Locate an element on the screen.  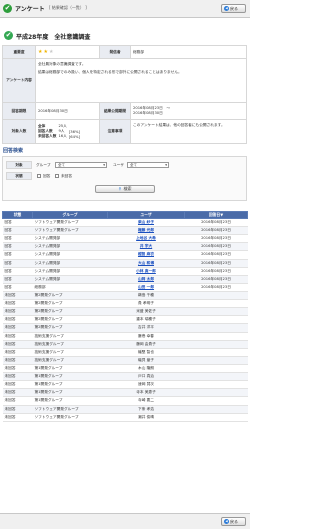
row-user: 重本 瑞穂子 is located at coordinates (146, 320).